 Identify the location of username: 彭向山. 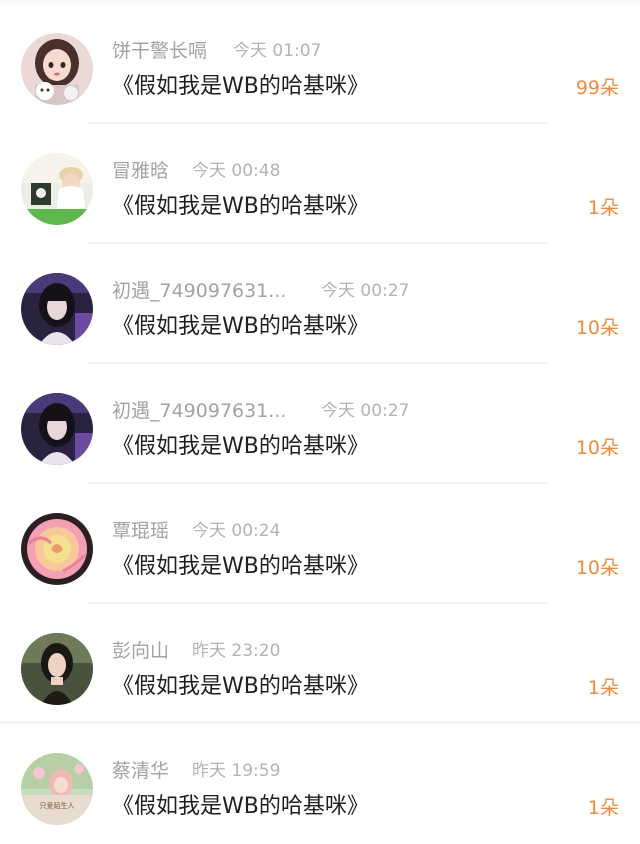
(140, 651).